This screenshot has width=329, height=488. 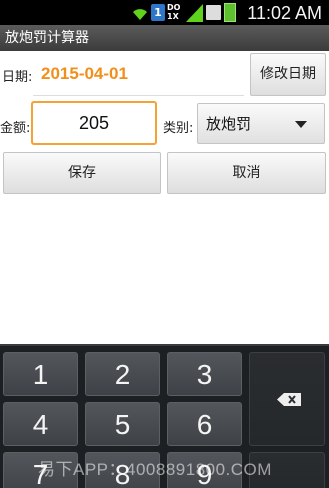 What do you see at coordinates (40, 424) in the screenshot?
I see `key-4: 4` at bounding box center [40, 424].